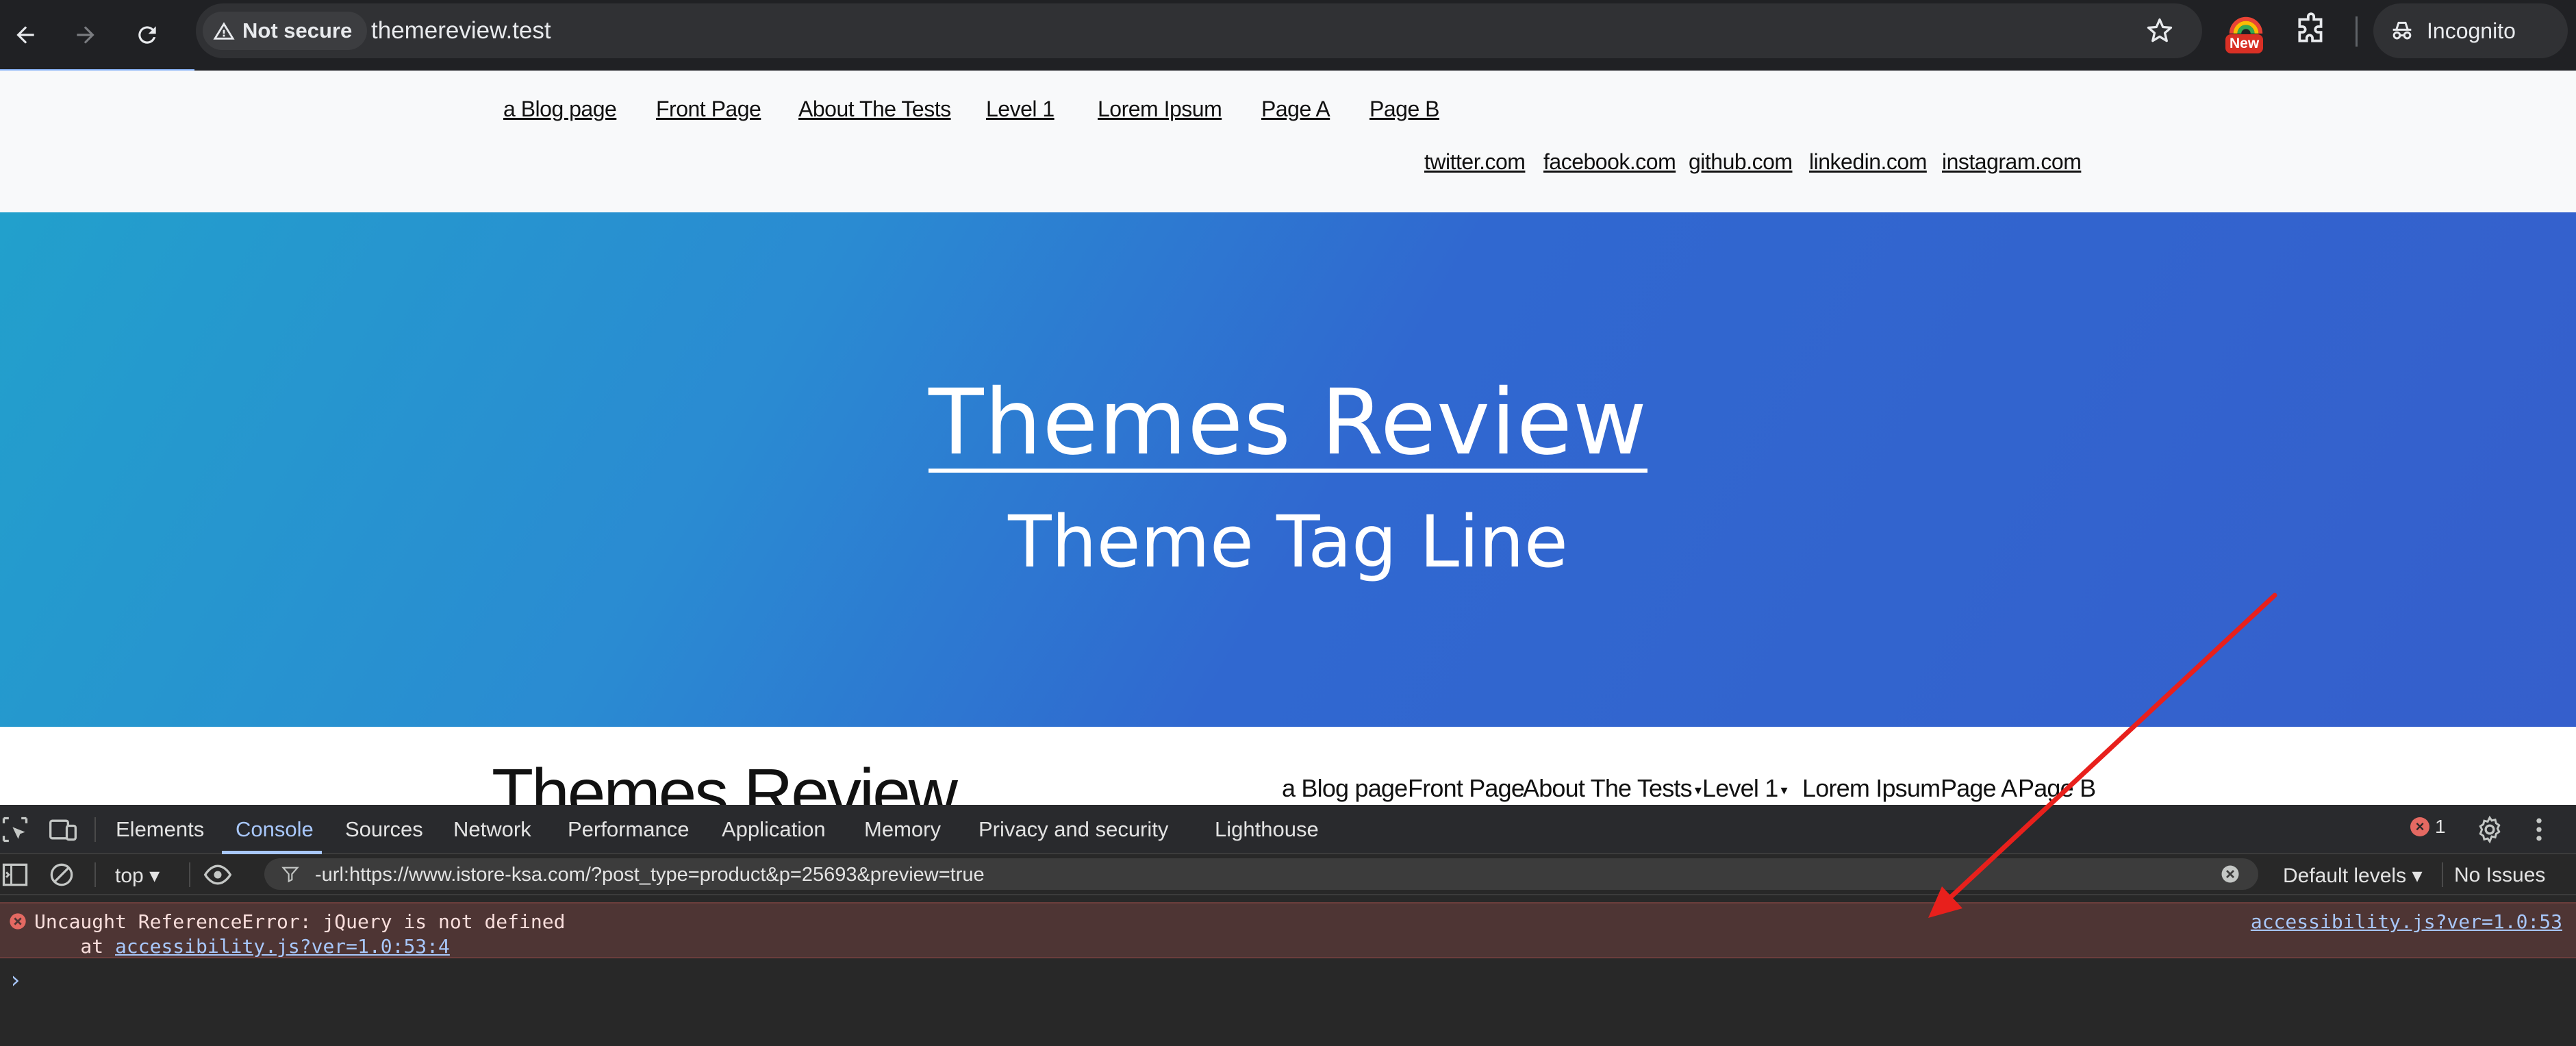  I want to click on menu-link-lorem-ipsum: Lorem Ipsum, so click(1160, 109).